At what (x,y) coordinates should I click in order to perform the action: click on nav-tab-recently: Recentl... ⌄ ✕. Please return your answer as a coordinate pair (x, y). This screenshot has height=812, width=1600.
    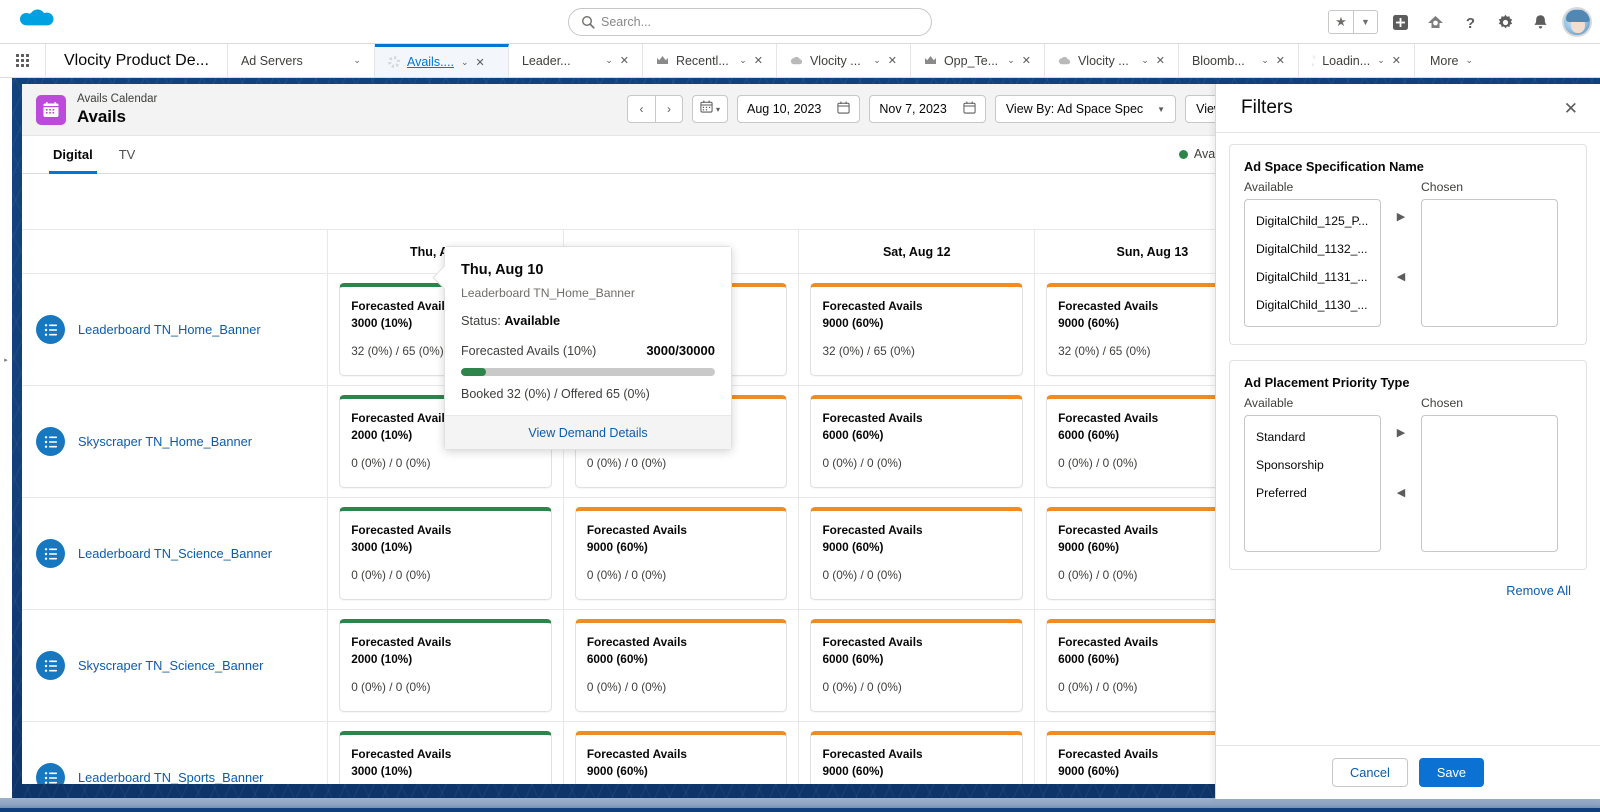
    Looking at the image, I should click on (709, 60).